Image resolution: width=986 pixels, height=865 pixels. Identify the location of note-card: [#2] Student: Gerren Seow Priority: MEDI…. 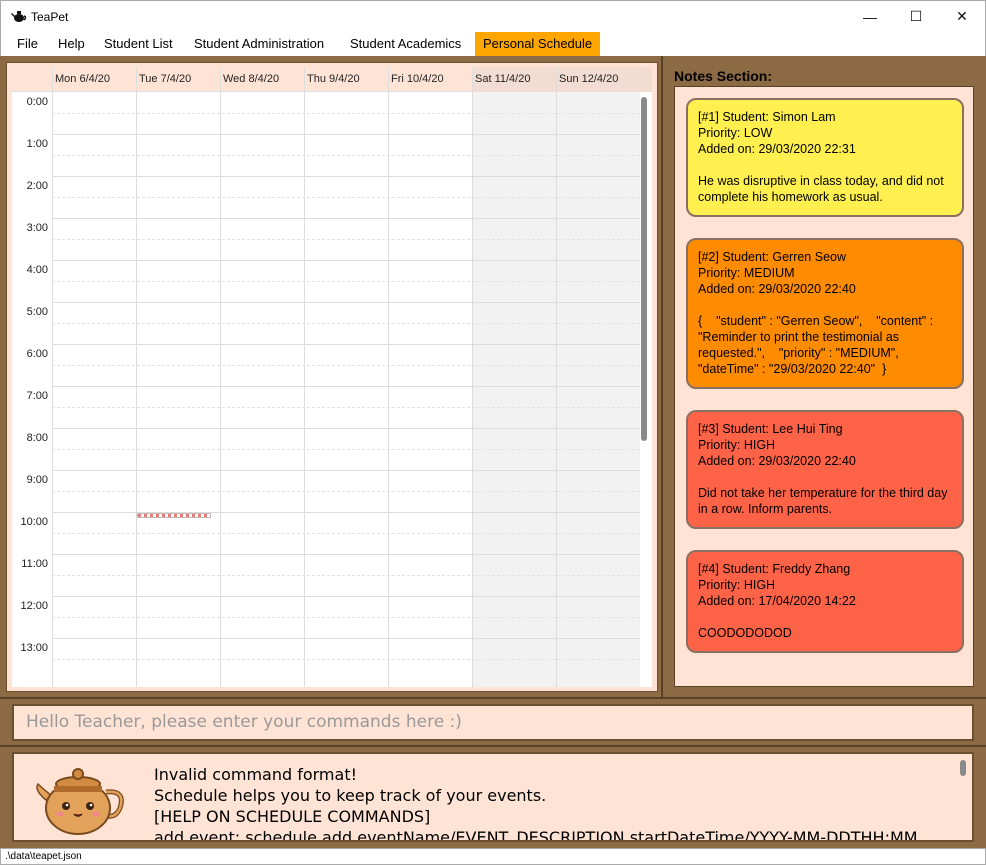
(825, 313).